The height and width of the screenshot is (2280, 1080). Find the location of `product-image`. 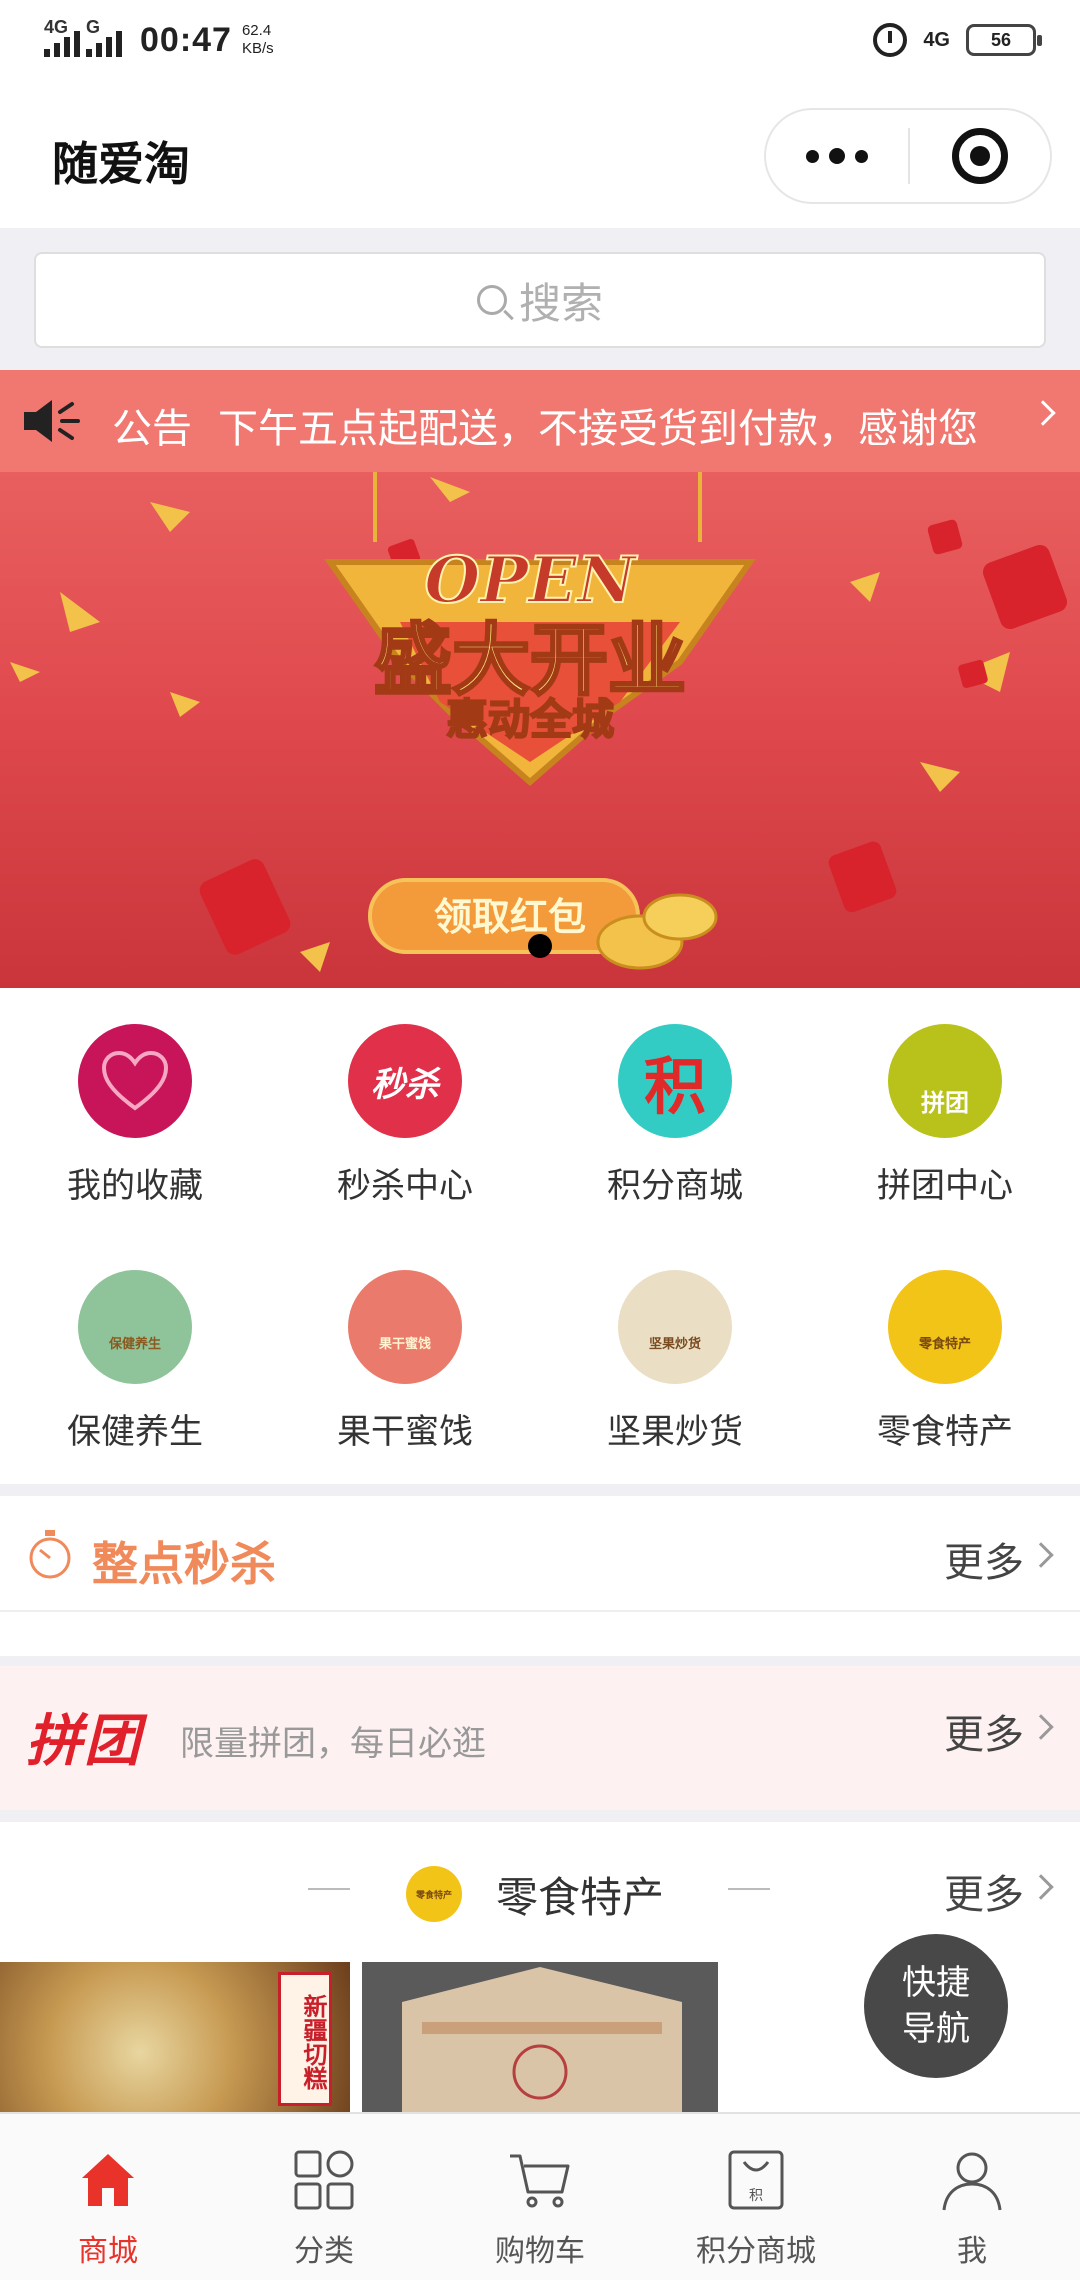

product-image is located at coordinates (542, 2039).